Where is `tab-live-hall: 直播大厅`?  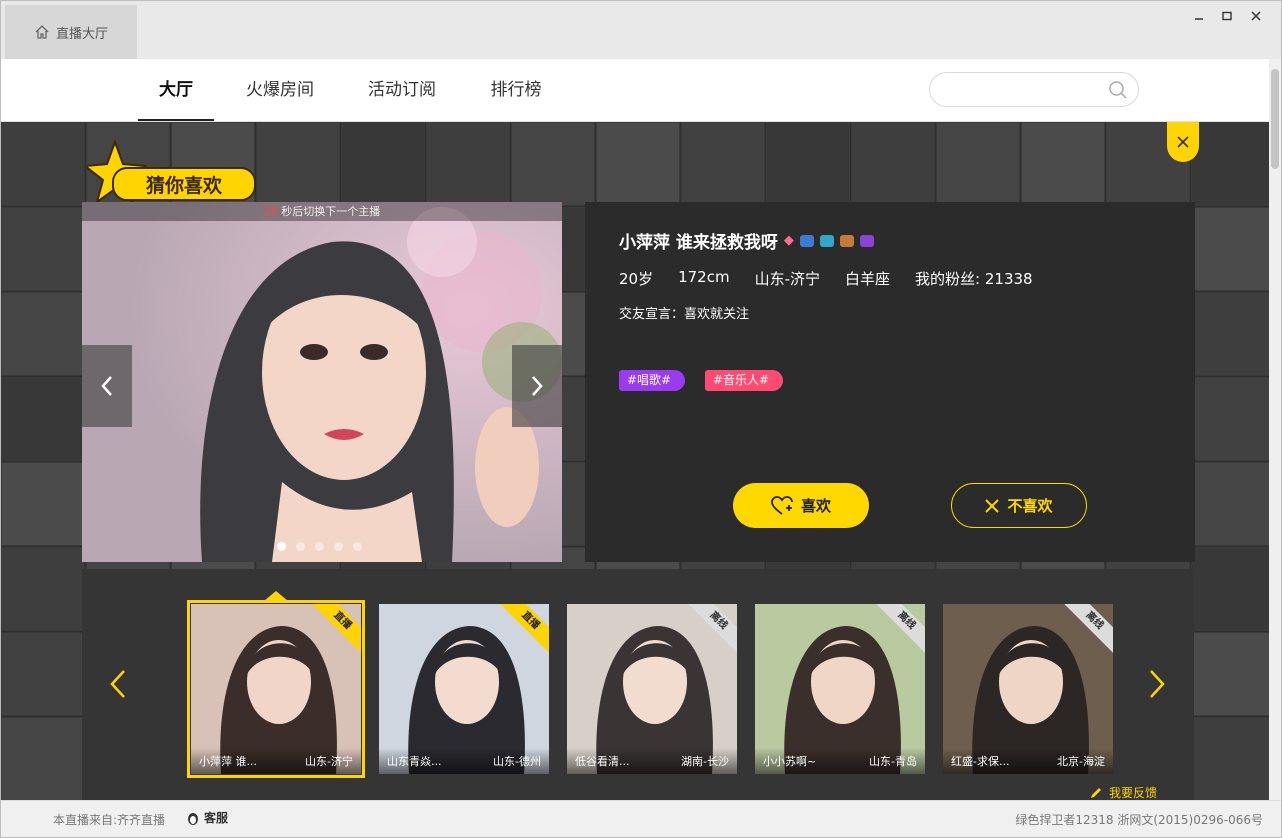 tab-live-hall: 直播大厅 is located at coordinates (71, 32).